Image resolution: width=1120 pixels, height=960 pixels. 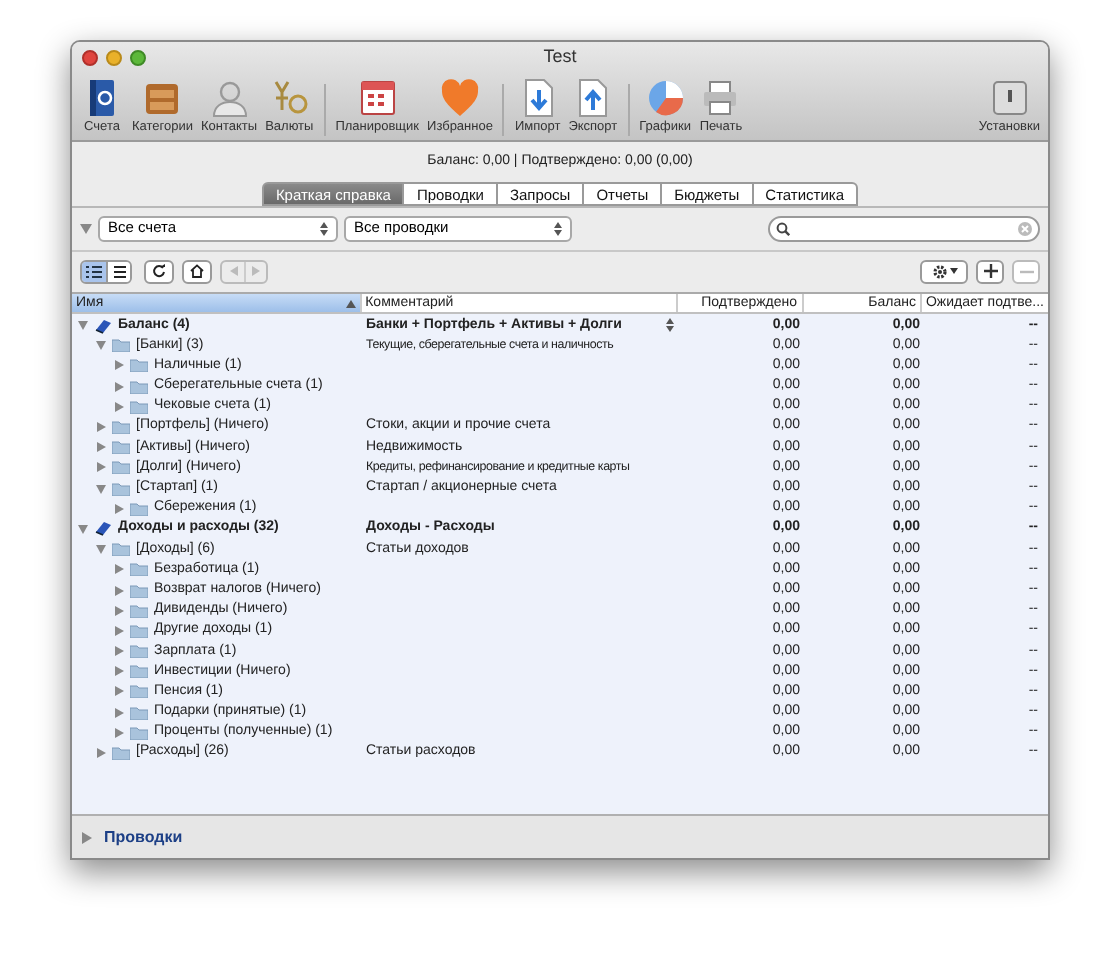 I want to click on left-arrow-icon, so click(x=233, y=271).